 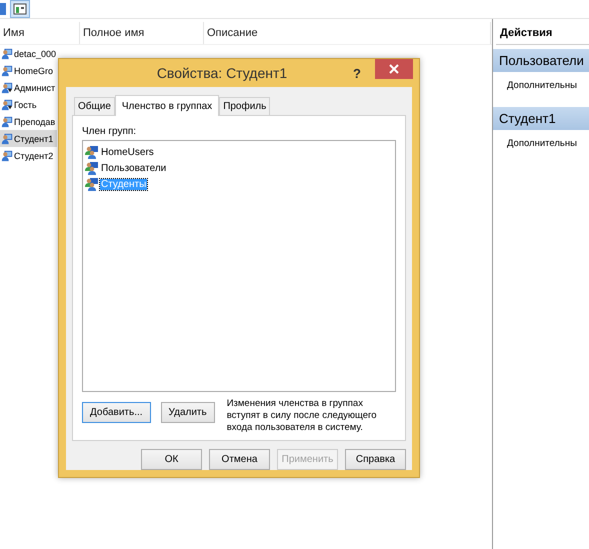 I want to click on dialog-button: Справка, so click(x=375, y=459).